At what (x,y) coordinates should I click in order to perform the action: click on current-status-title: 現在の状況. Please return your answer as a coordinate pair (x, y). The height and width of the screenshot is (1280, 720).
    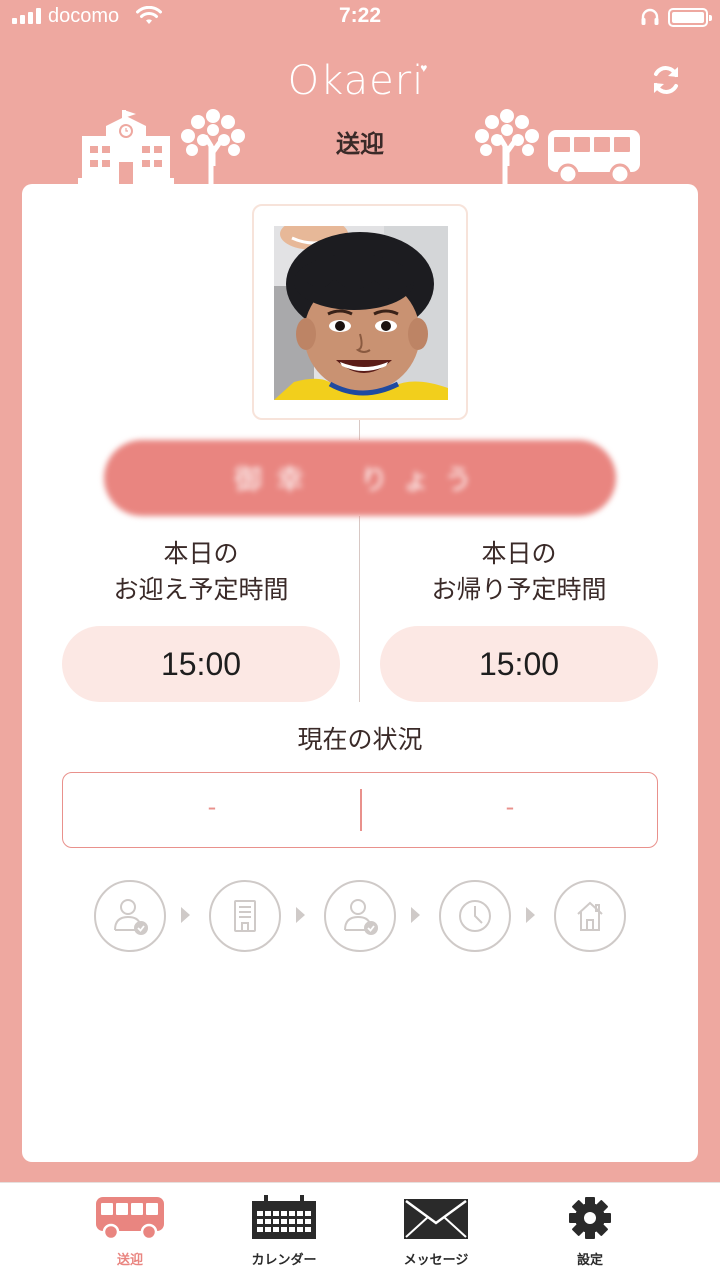
    Looking at the image, I should click on (360, 739).